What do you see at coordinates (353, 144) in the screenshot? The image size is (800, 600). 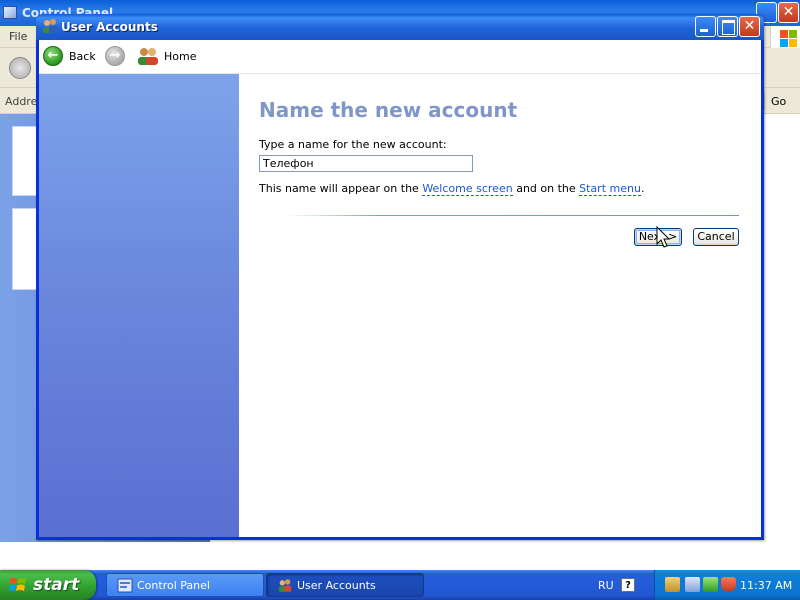 I see `name-prompt-label: Type a name for the new account:` at bounding box center [353, 144].